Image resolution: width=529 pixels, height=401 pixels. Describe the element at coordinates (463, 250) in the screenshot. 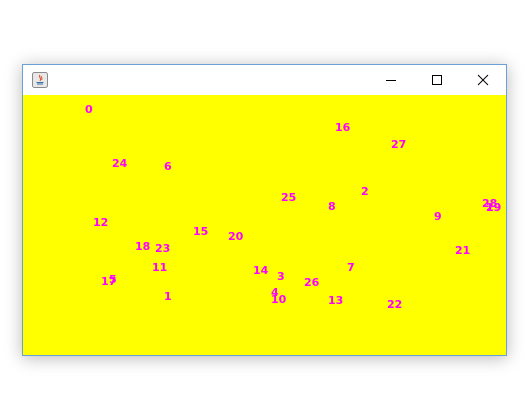

I see `number-label: 21` at that location.